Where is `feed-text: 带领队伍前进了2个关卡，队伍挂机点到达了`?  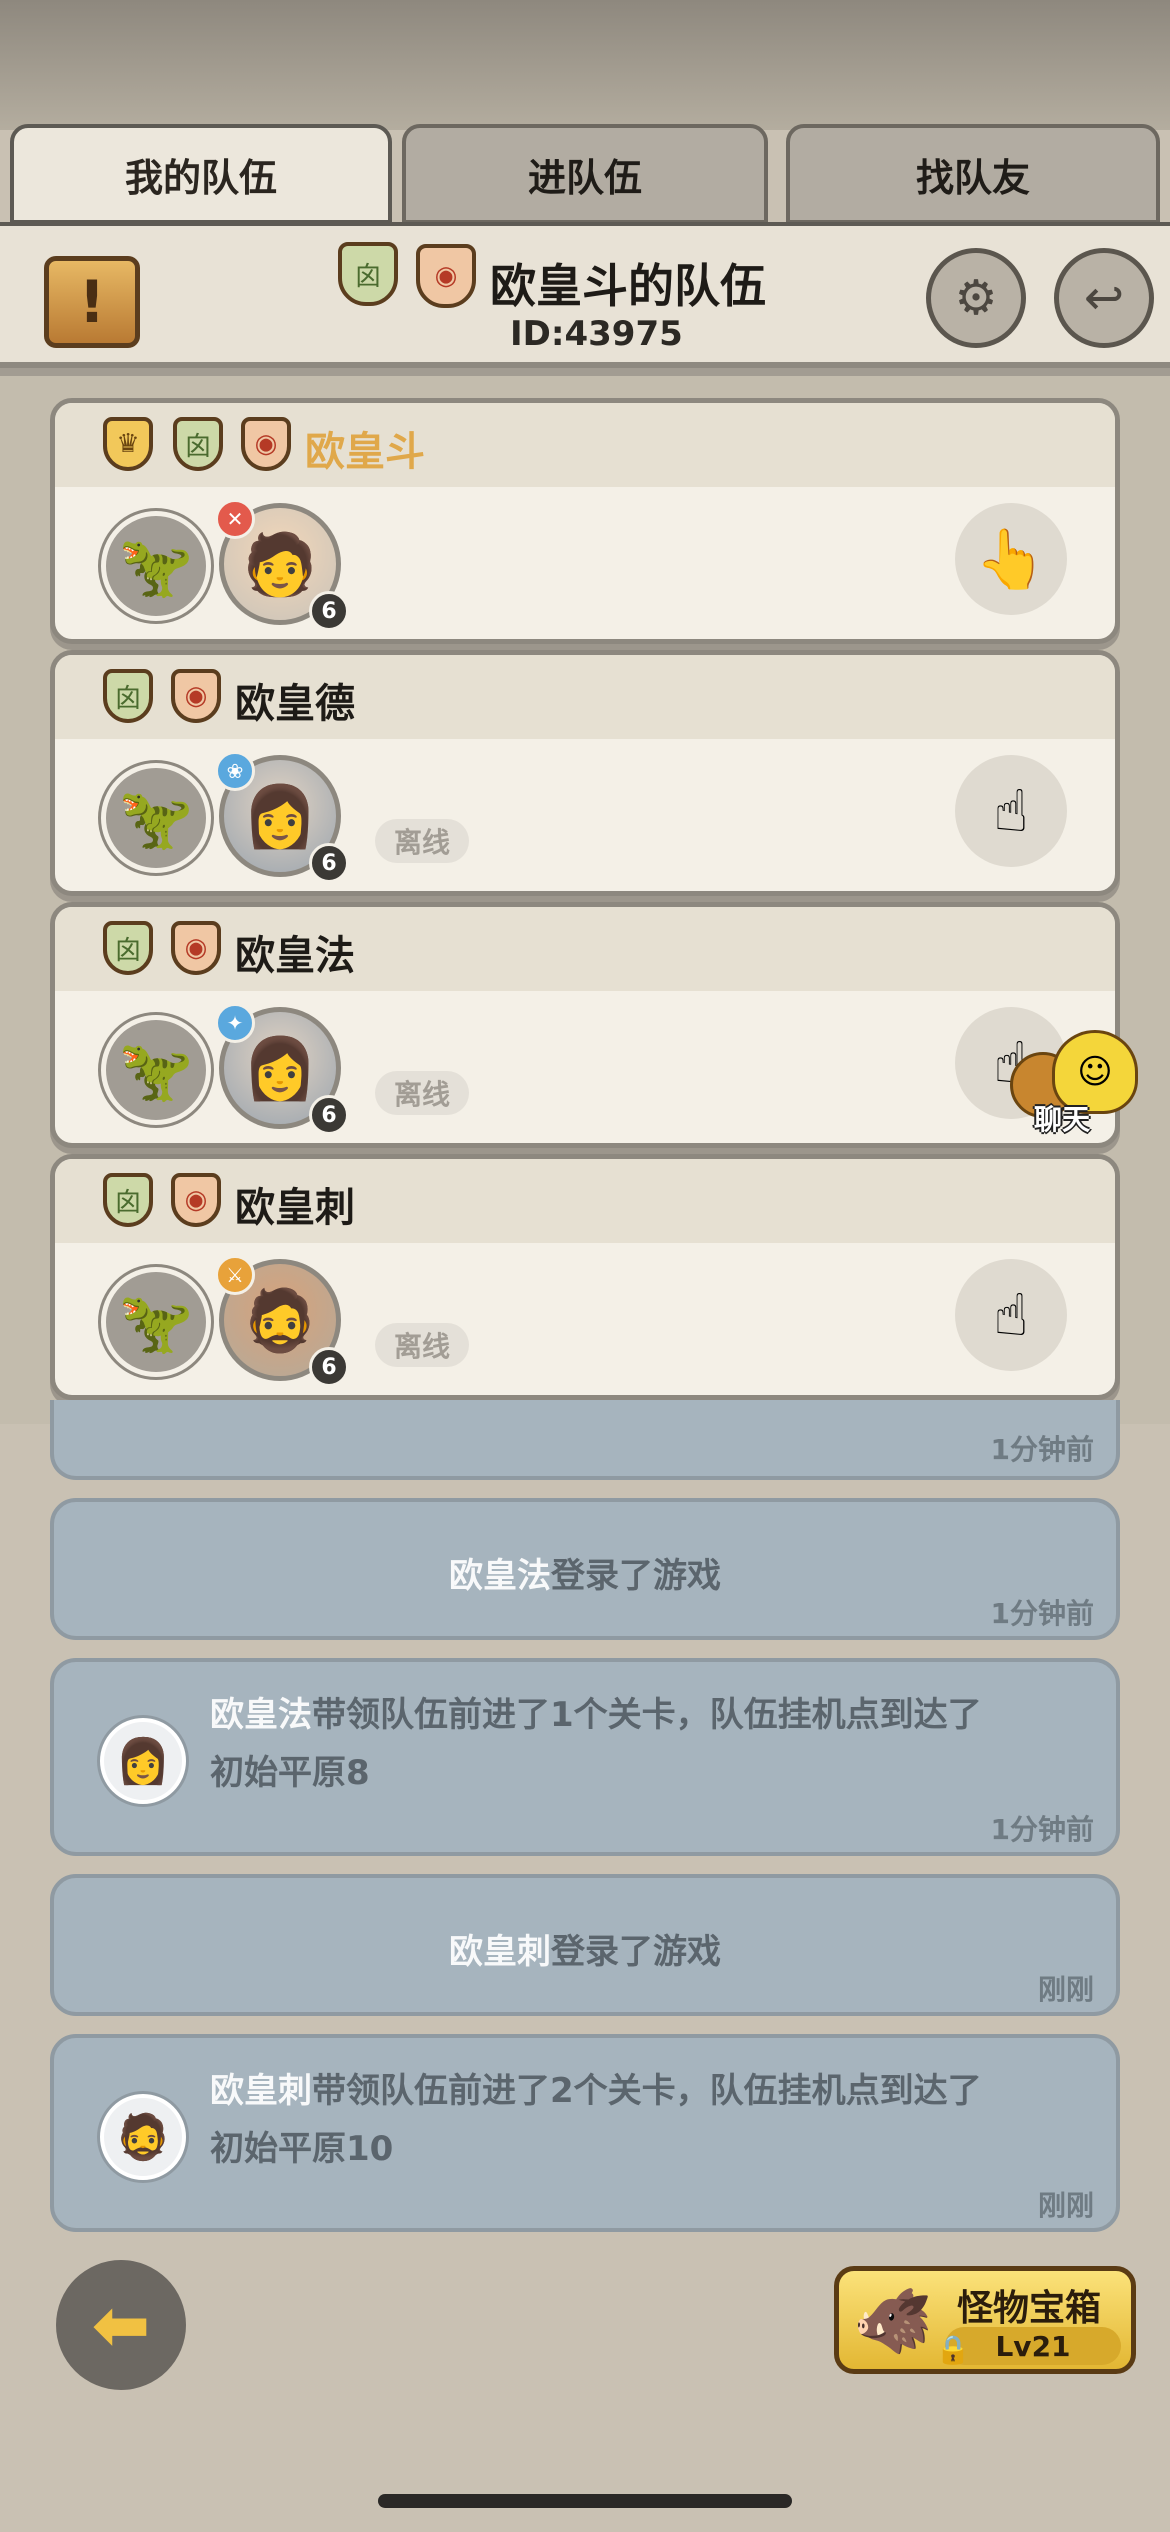 feed-text: 带领队伍前进了2个关卡，队伍挂机点到达了 is located at coordinates (647, 2091).